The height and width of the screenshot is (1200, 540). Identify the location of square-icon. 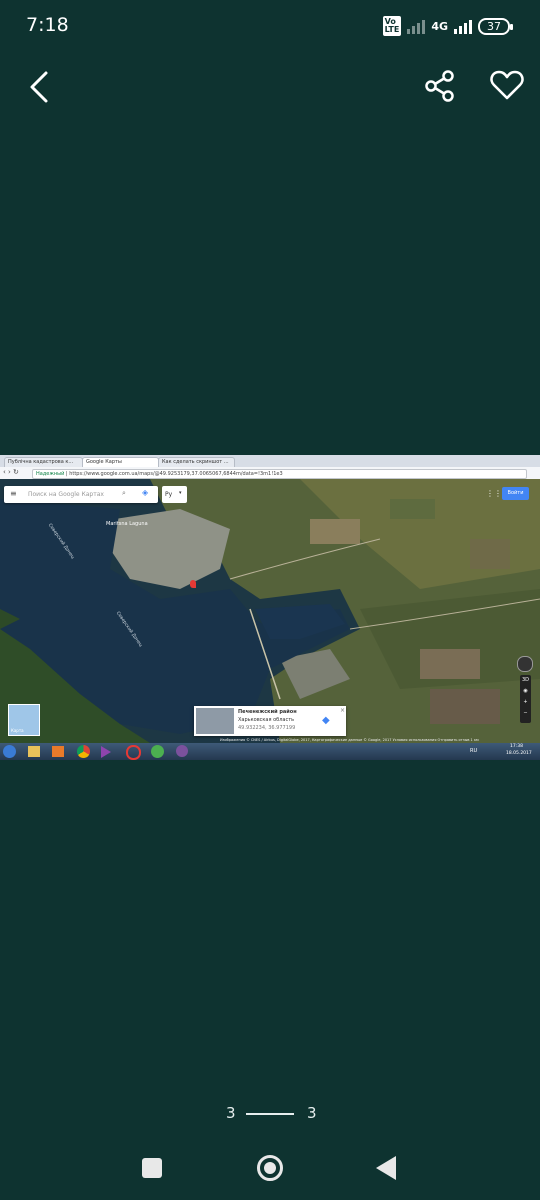
(152, 1168).